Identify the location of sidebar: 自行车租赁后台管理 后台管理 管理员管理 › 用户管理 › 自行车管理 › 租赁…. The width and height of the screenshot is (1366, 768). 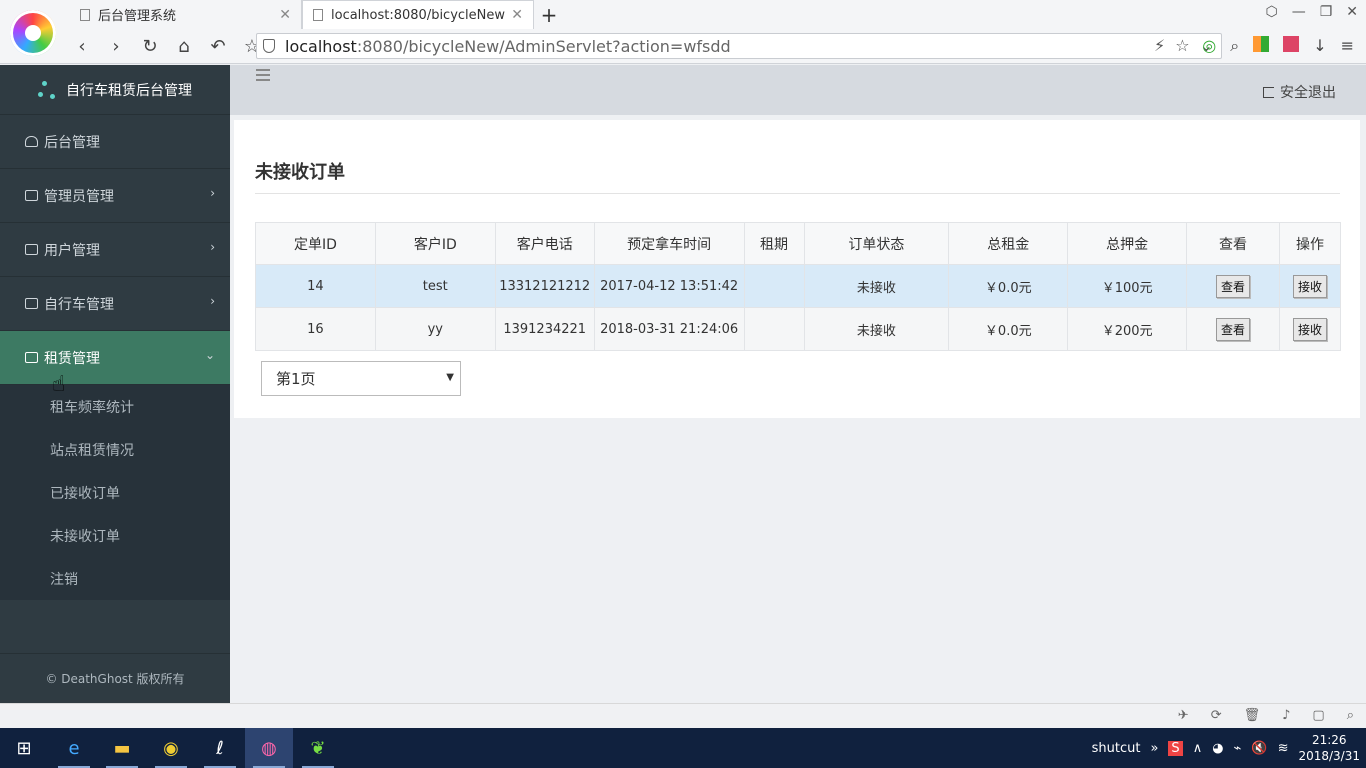
(115, 384).